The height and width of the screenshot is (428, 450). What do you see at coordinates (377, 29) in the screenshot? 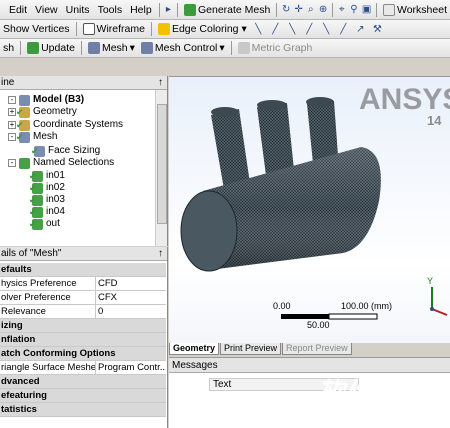
I see `wrench-icon: ⚒` at bounding box center [377, 29].